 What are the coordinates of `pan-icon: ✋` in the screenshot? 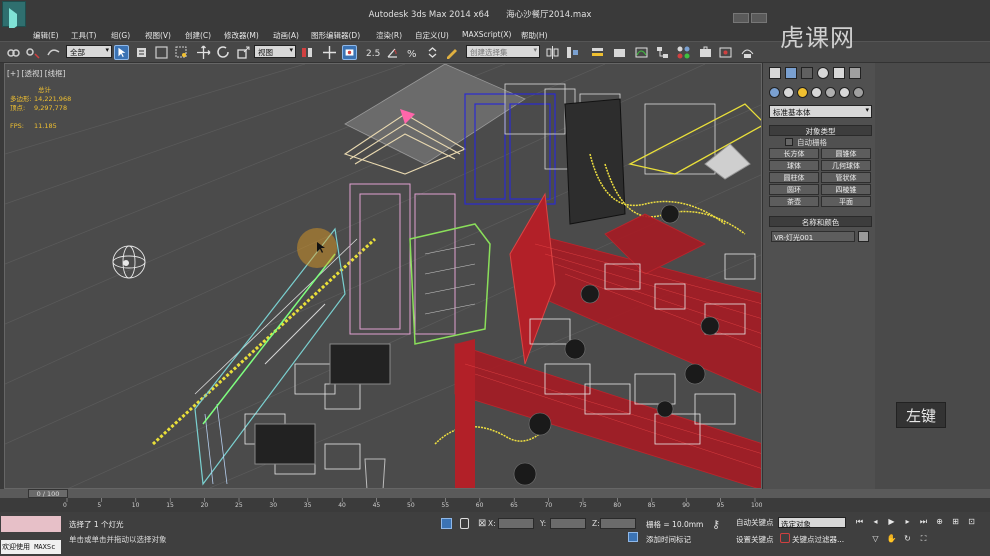 It's located at (891, 539).